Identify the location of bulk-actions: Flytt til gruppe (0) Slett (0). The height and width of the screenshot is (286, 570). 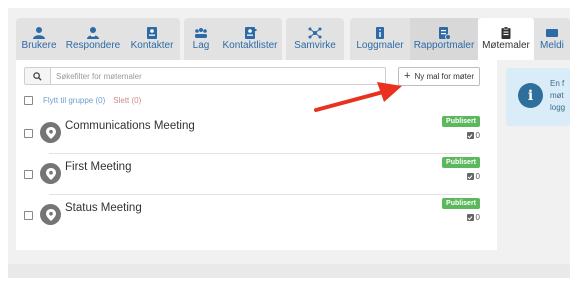
(82, 100).